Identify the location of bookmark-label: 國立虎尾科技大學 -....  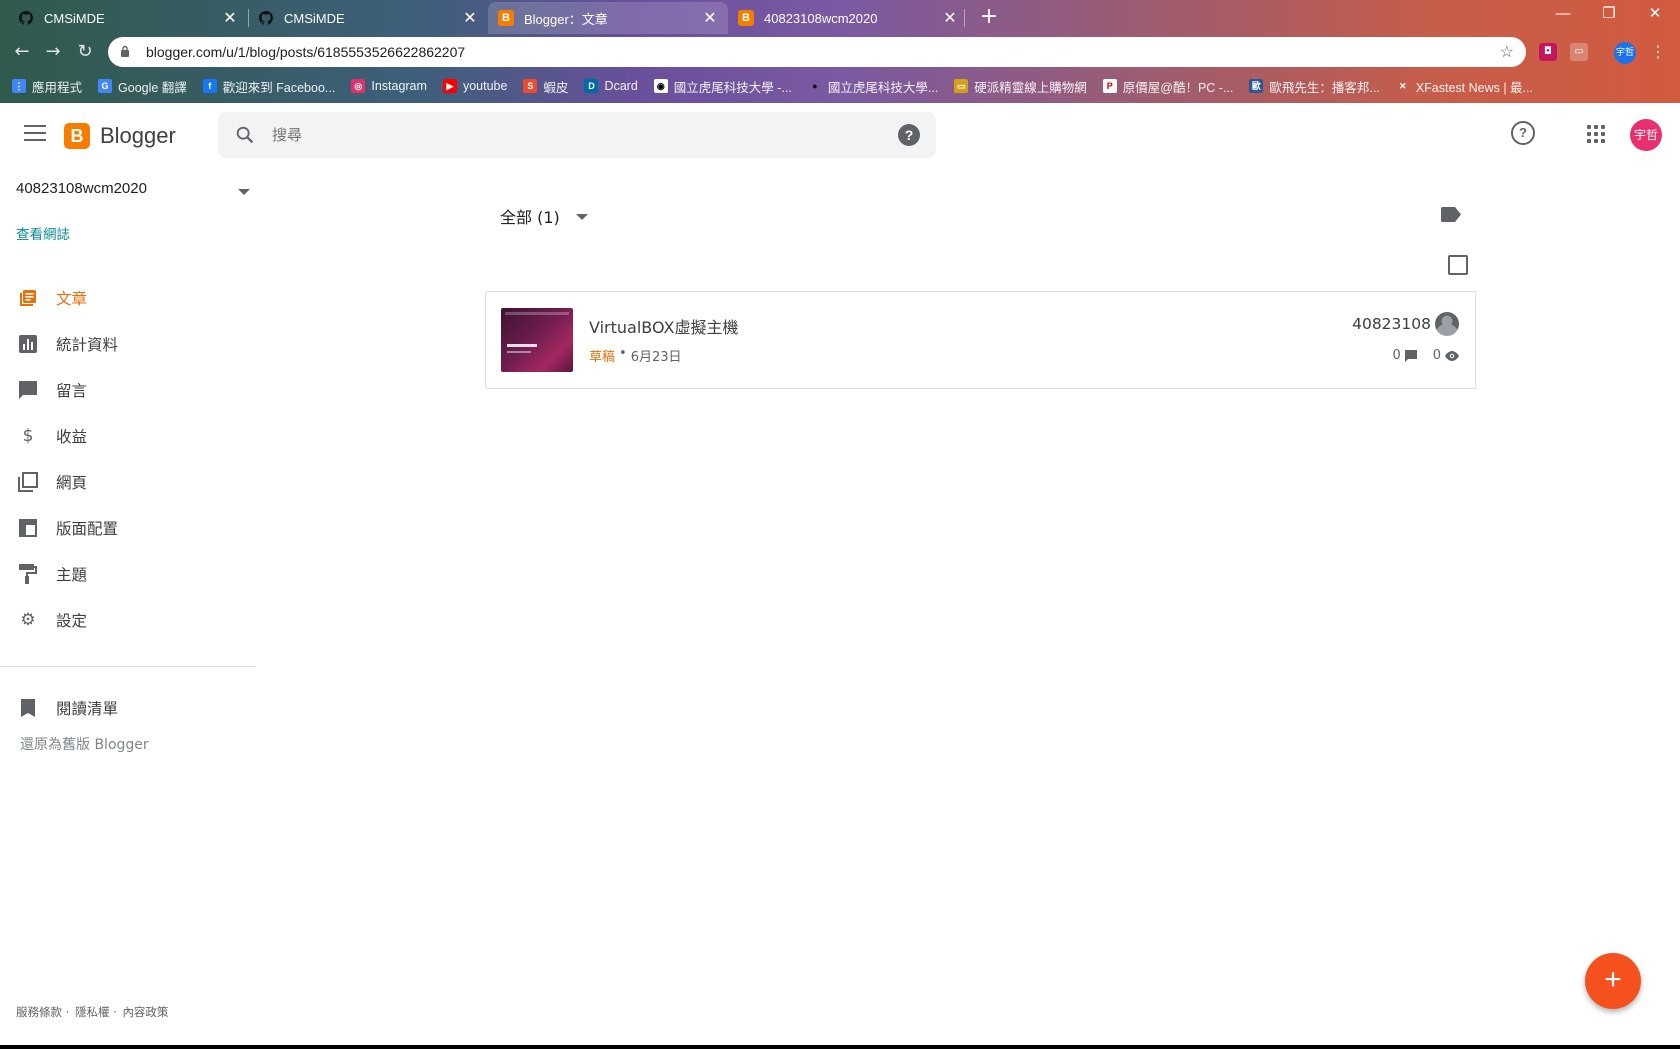
(732, 87).